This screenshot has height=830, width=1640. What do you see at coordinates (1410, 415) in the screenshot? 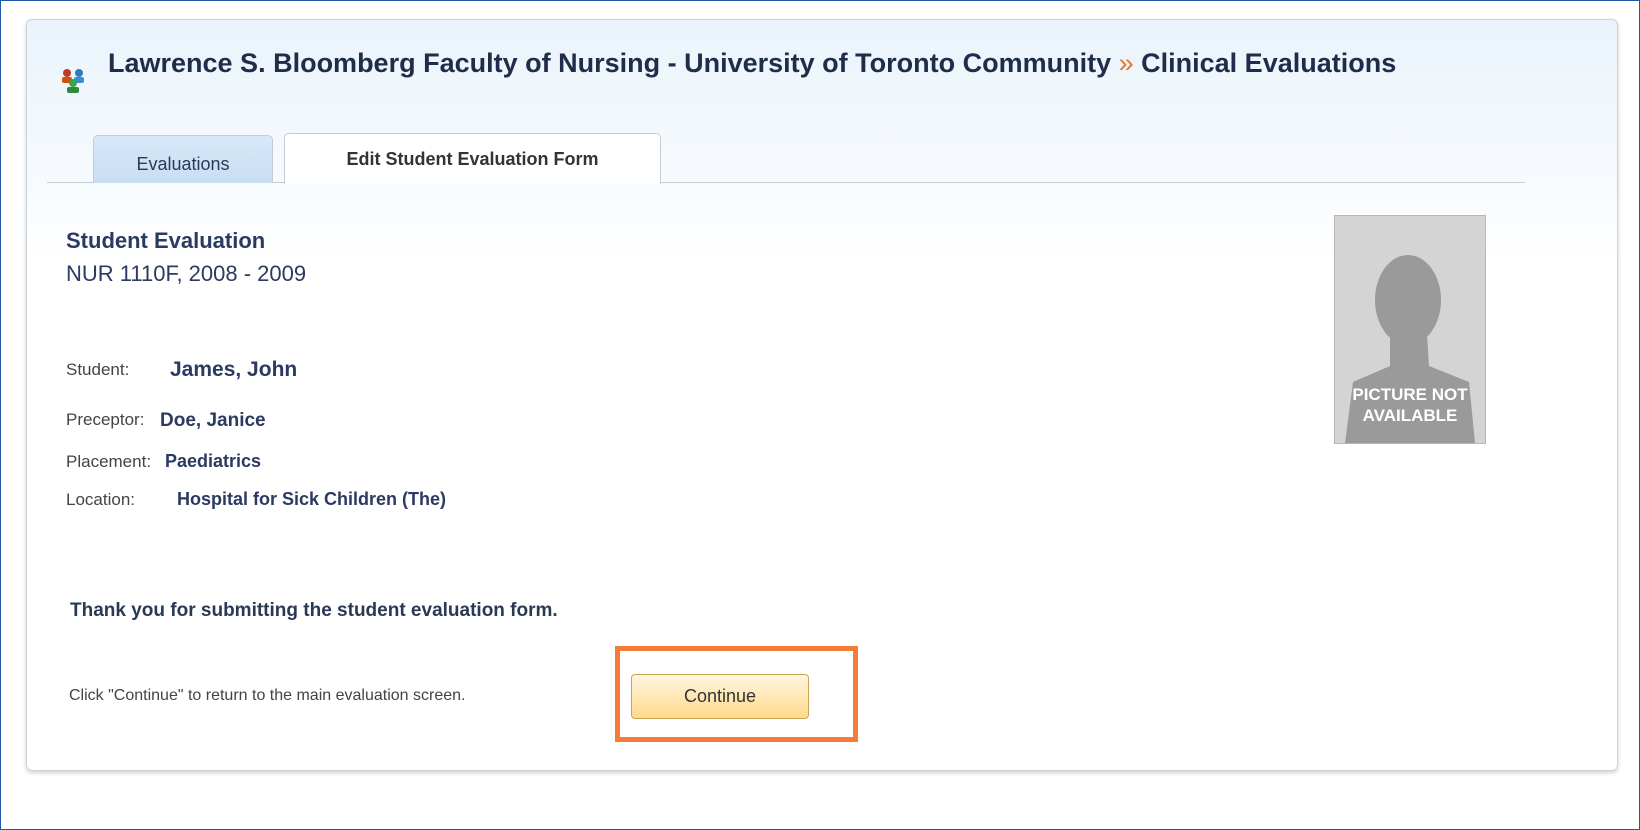
I see `photo-text-line2: AVAILABLE` at bounding box center [1410, 415].